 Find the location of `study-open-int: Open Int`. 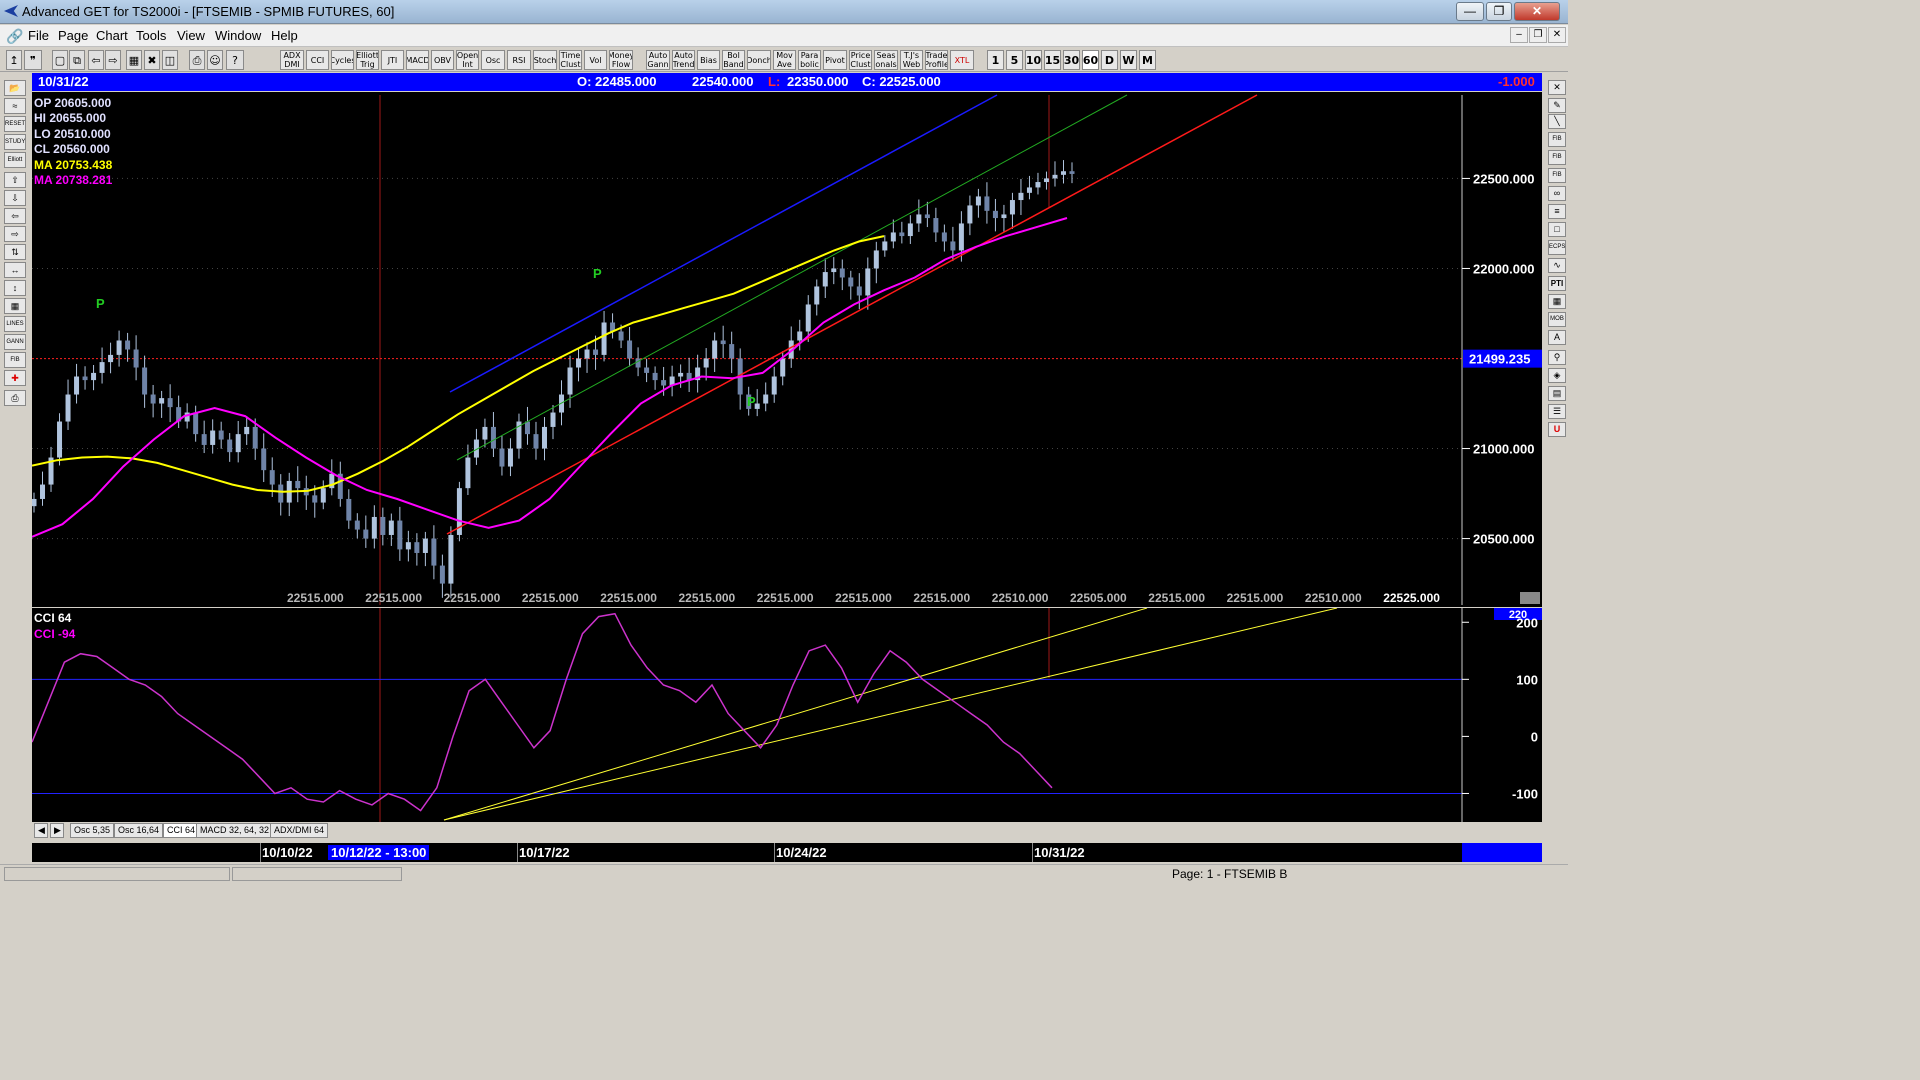

study-open-int: Open Int is located at coordinates (467, 60).